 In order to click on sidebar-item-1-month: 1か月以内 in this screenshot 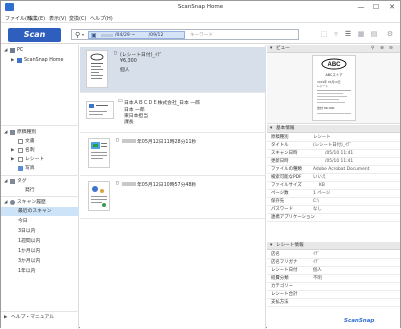, I will do `click(40, 251)`.